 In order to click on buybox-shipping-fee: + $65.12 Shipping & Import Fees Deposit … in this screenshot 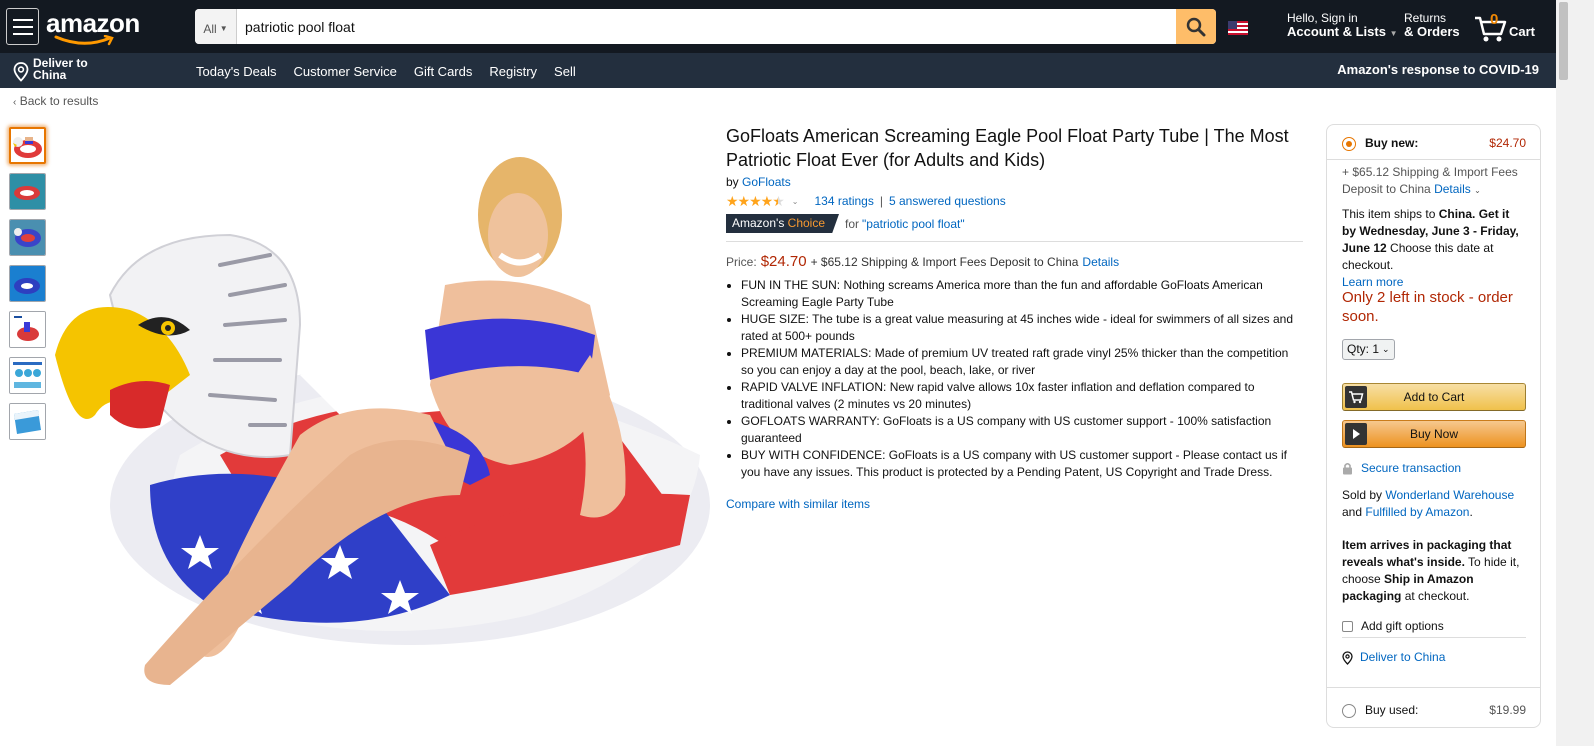, I will do `click(1430, 180)`.